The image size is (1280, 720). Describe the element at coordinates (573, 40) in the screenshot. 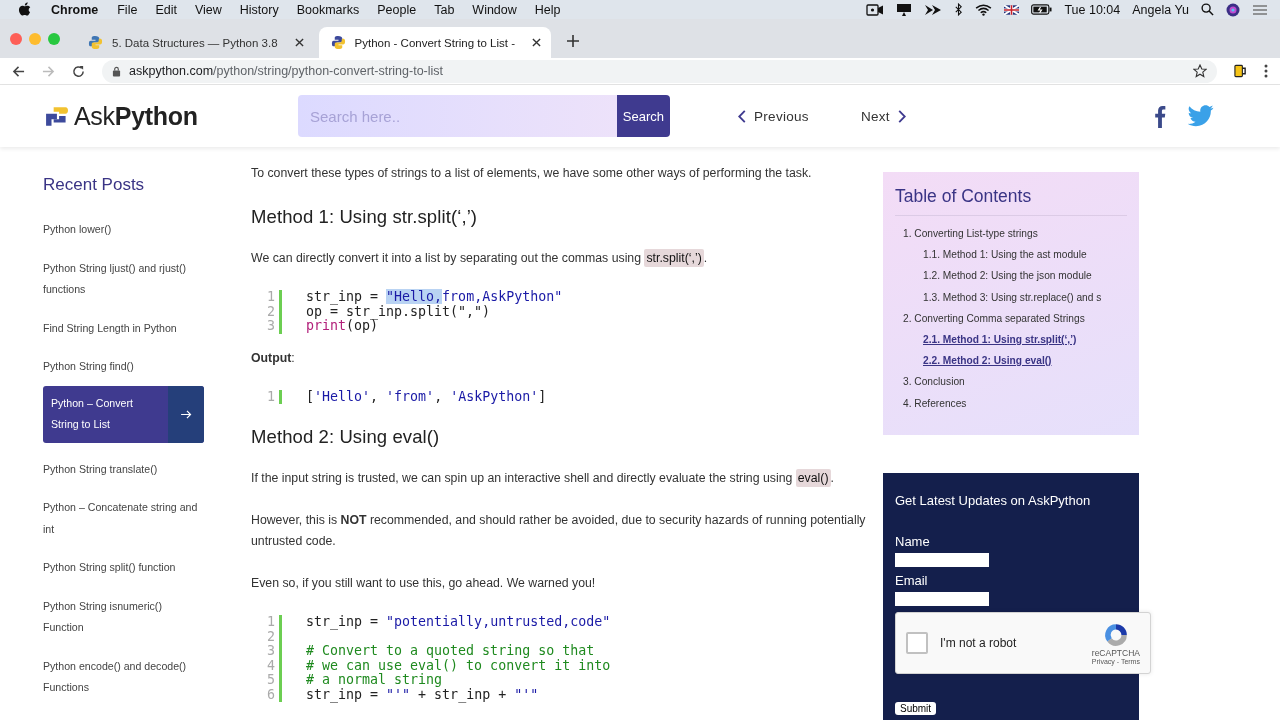

I see `new-tab-icon` at that location.